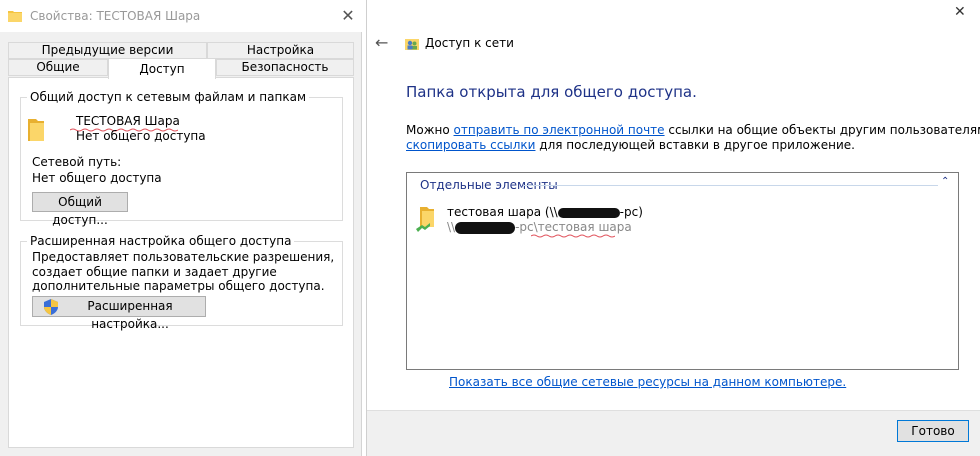 The image size is (980, 456). Describe the element at coordinates (933, 431) in the screenshot. I see `done-button: Готово` at that location.